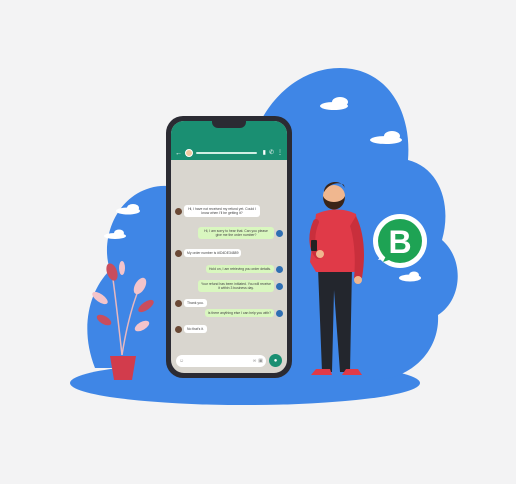  Describe the element at coordinates (226, 153) in the screenshot. I see `contact-name-placeholder` at that location.